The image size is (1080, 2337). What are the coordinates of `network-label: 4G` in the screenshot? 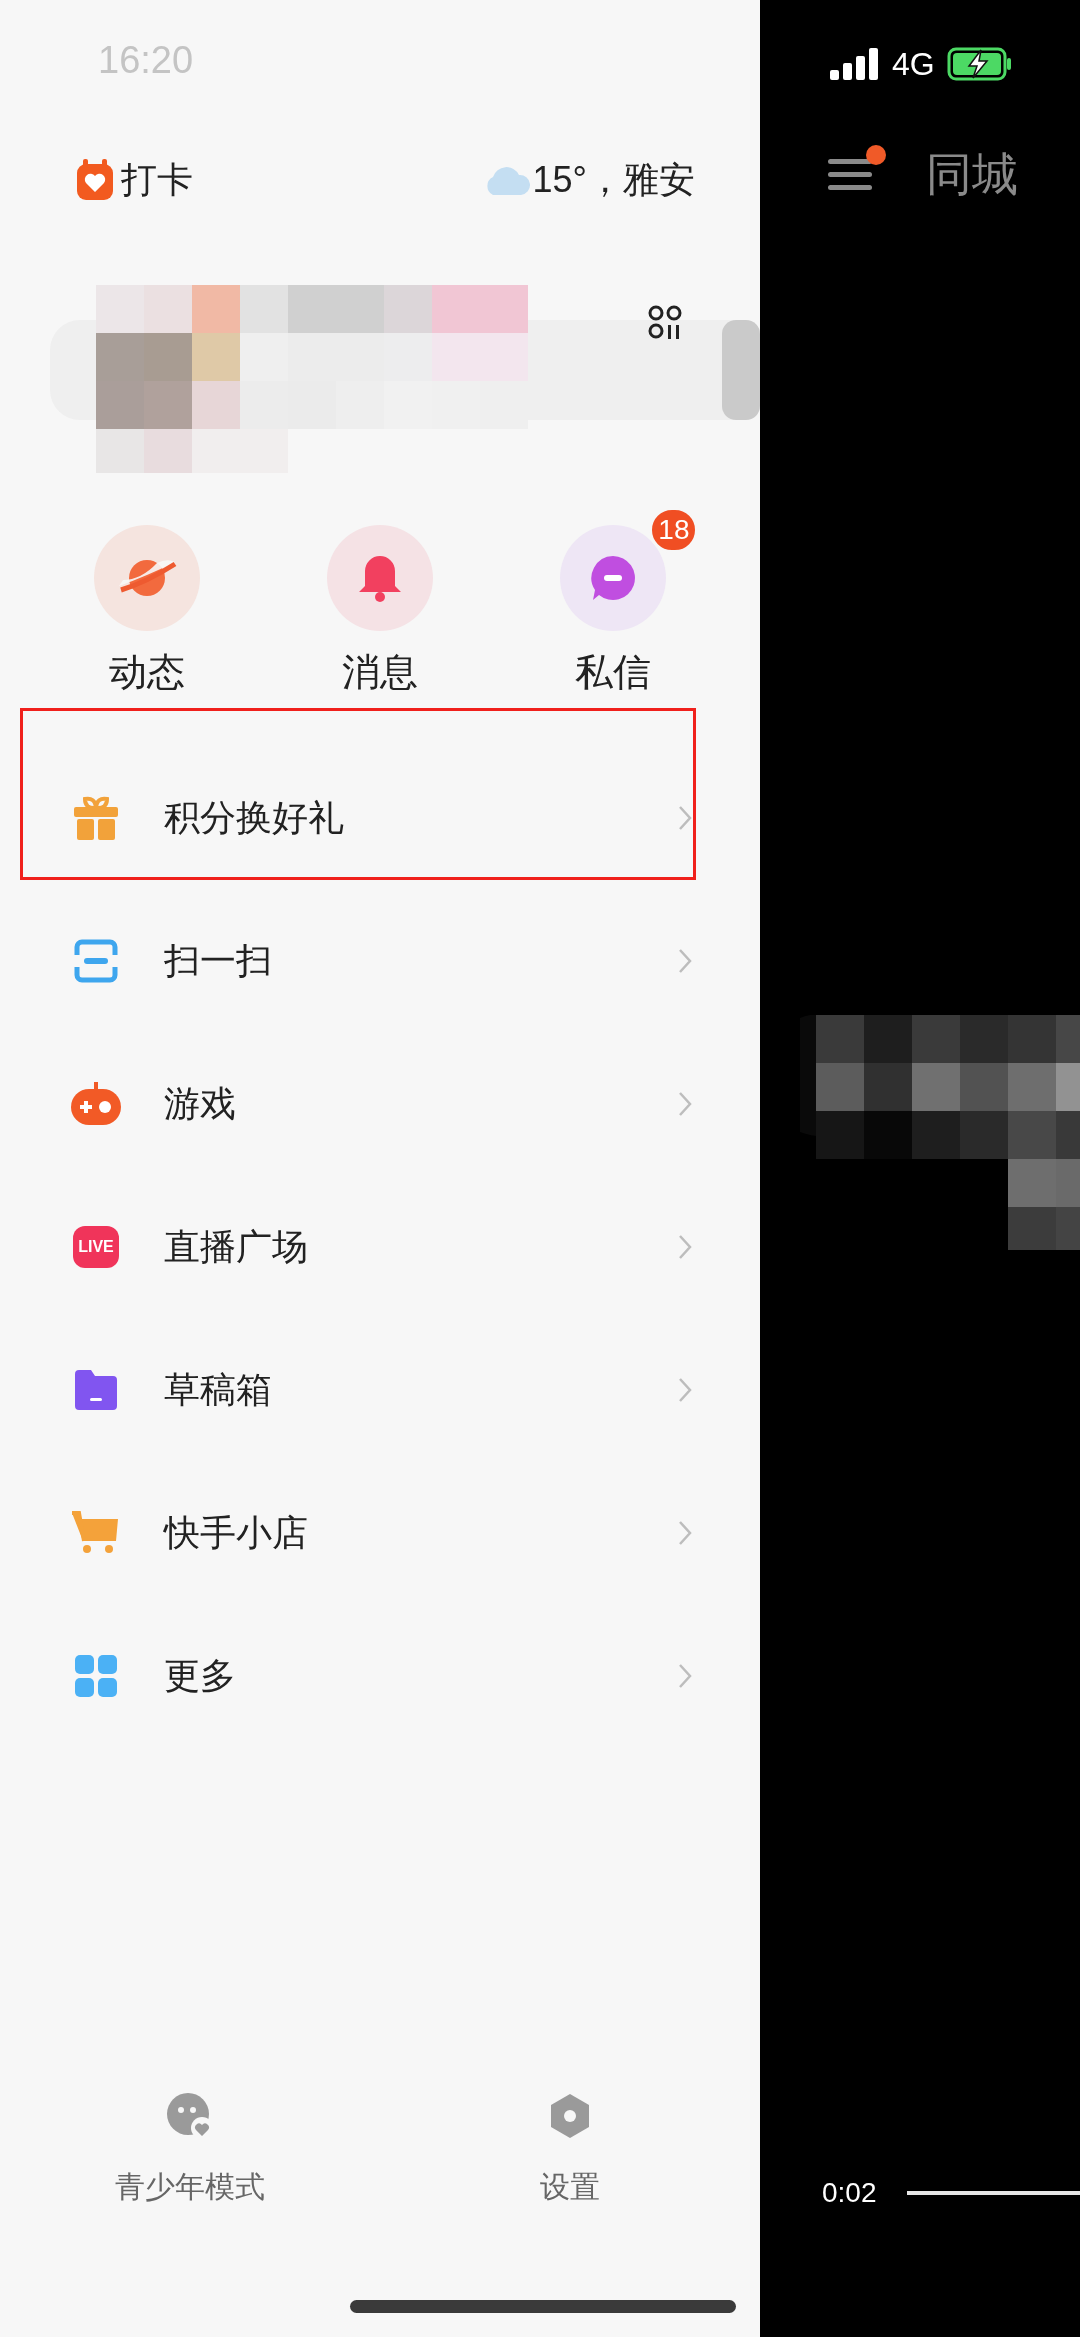 It's located at (913, 64).